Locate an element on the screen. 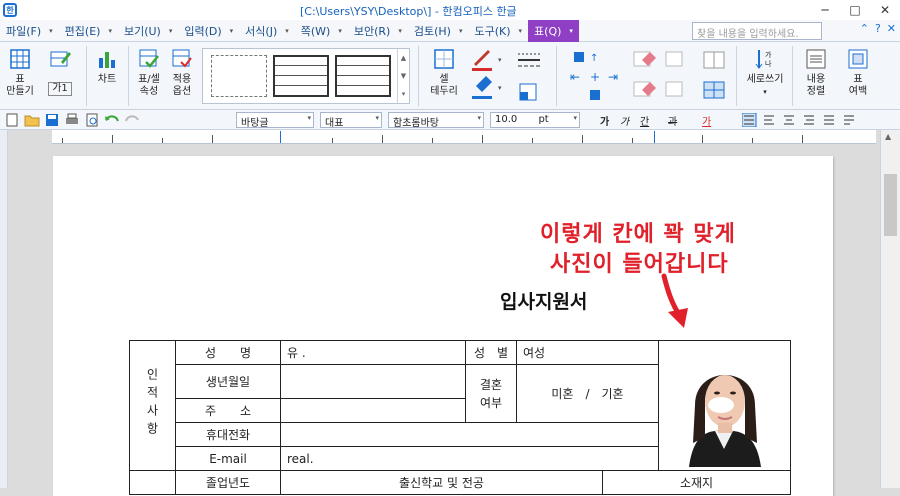 This screenshot has width=900, height=496. svg-text: 가 is located at coordinates (768, 54).